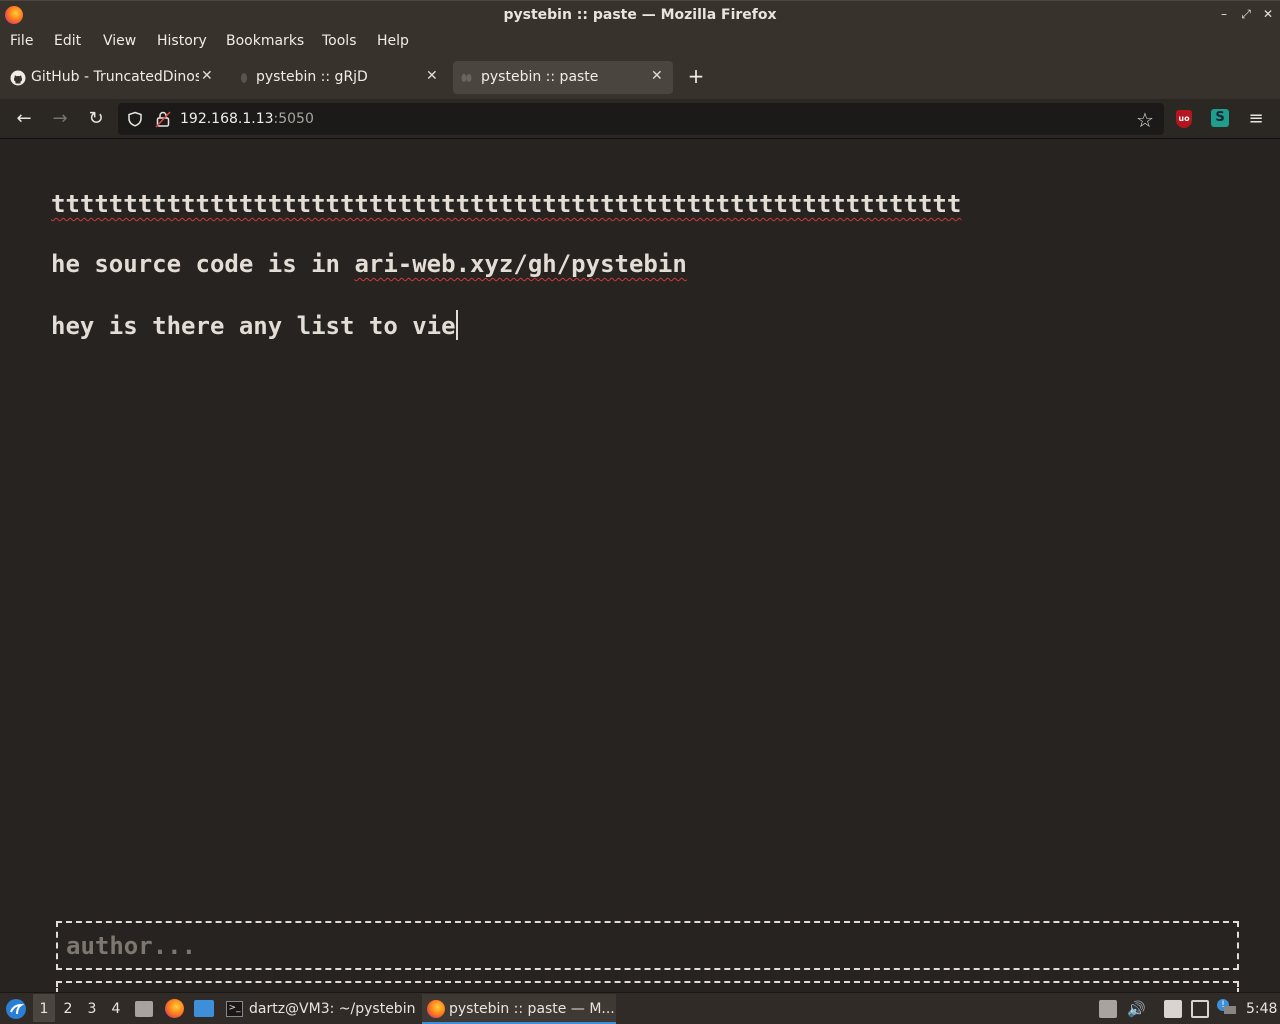  I want to click on lock-icon, so click(163, 119).